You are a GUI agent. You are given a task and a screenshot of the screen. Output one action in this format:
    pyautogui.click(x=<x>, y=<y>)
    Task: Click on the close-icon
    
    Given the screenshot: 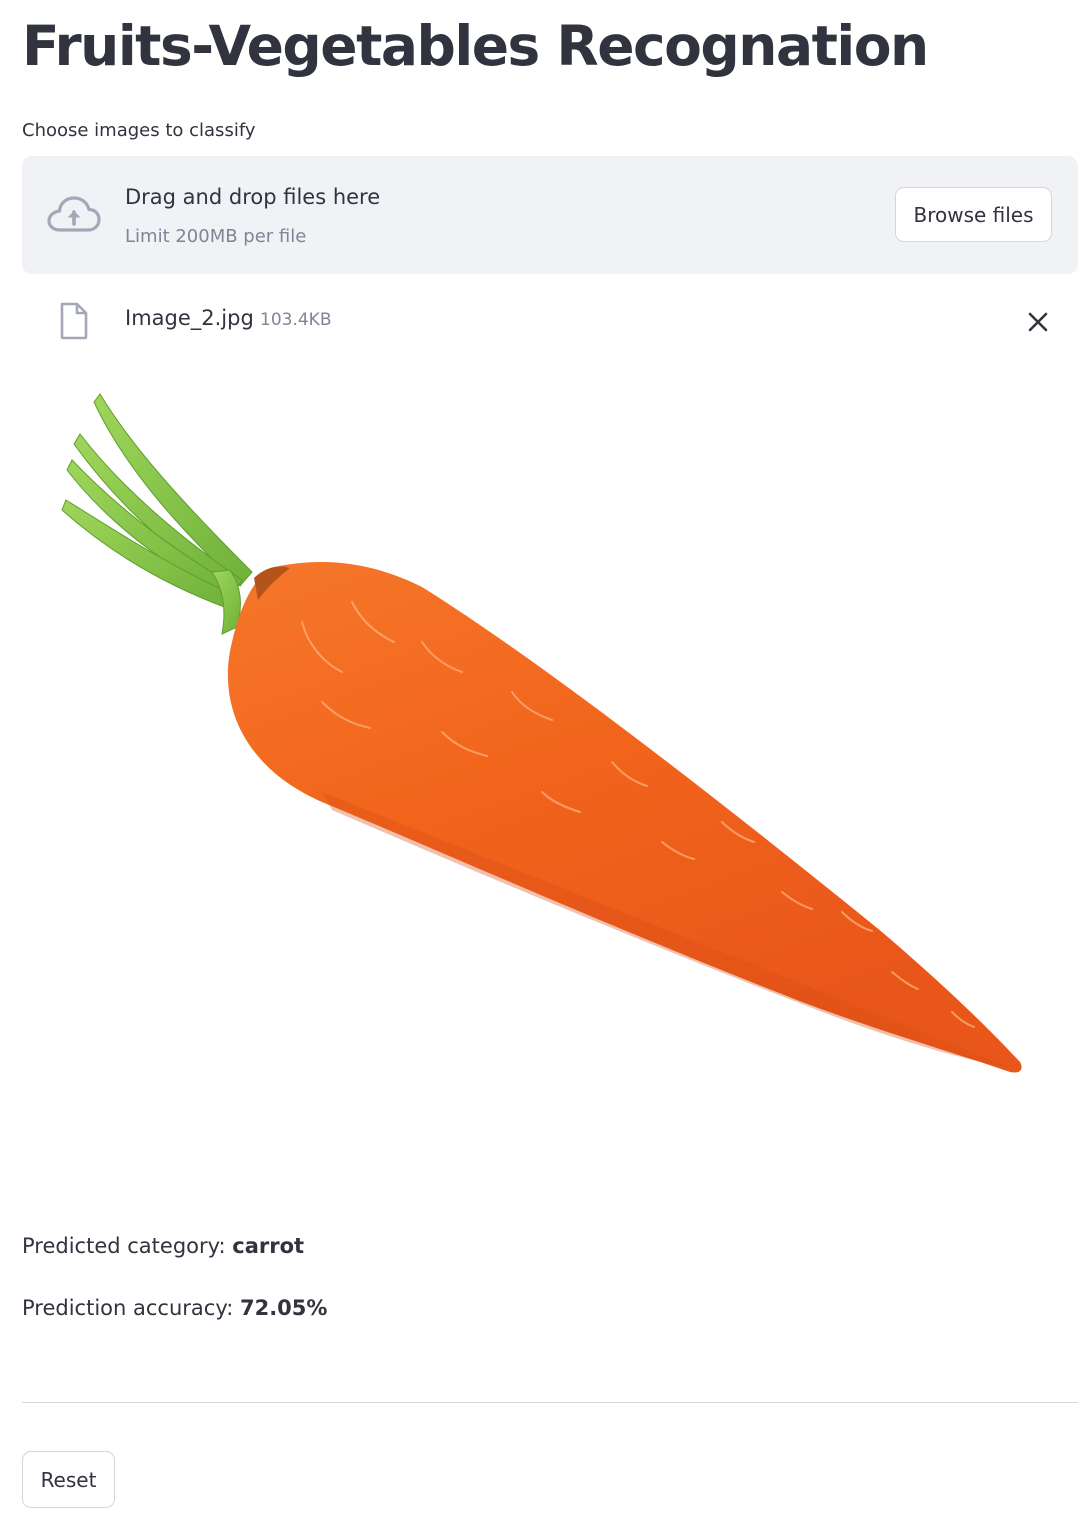 What is the action you would take?
    pyautogui.click(x=1038, y=322)
    